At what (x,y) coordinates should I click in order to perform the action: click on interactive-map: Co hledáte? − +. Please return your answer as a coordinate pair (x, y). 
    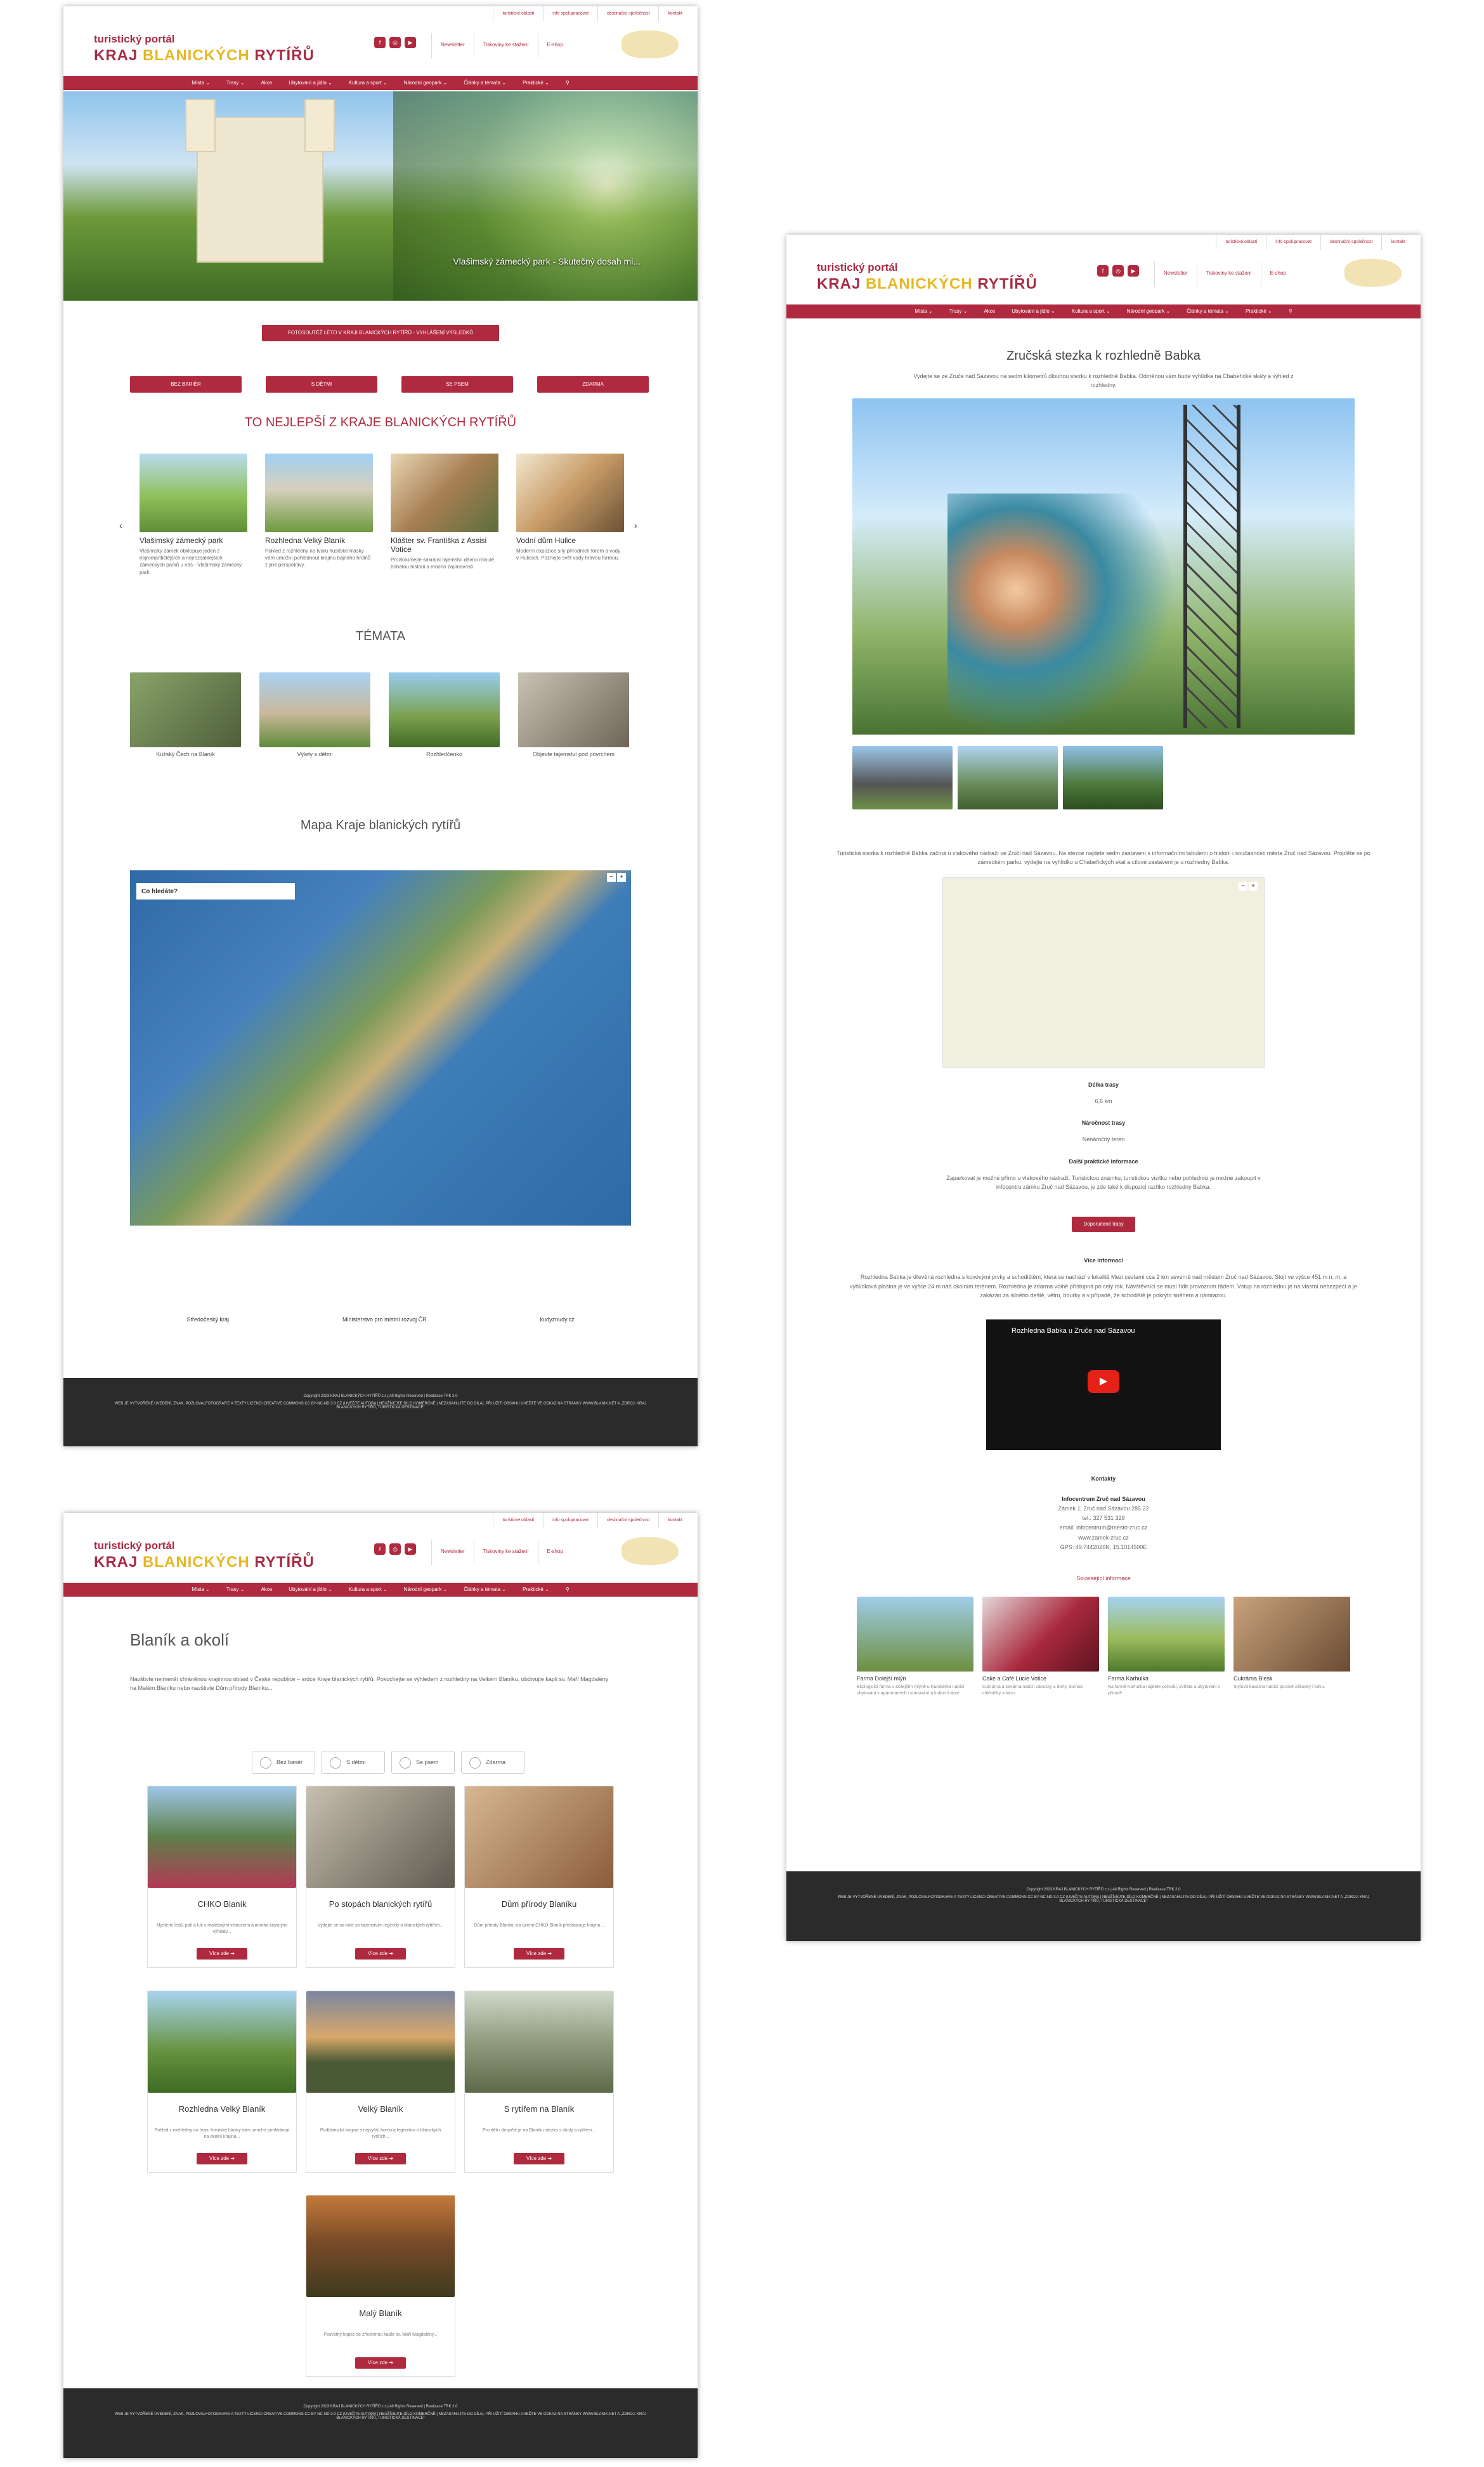
    Looking at the image, I should click on (380, 1048).